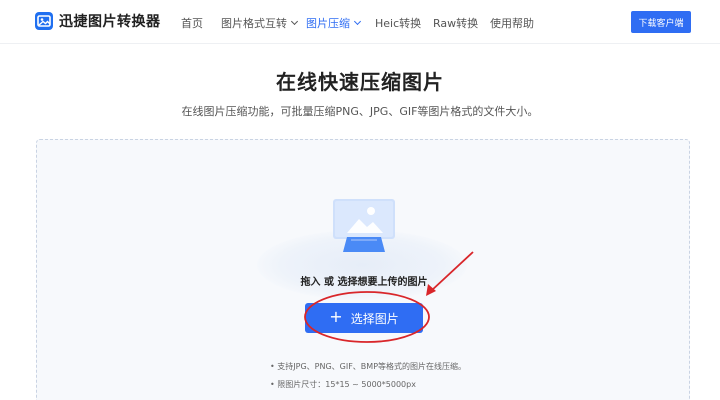  I want to click on logo-text: 迅捷图片转换器, so click(110, 22).